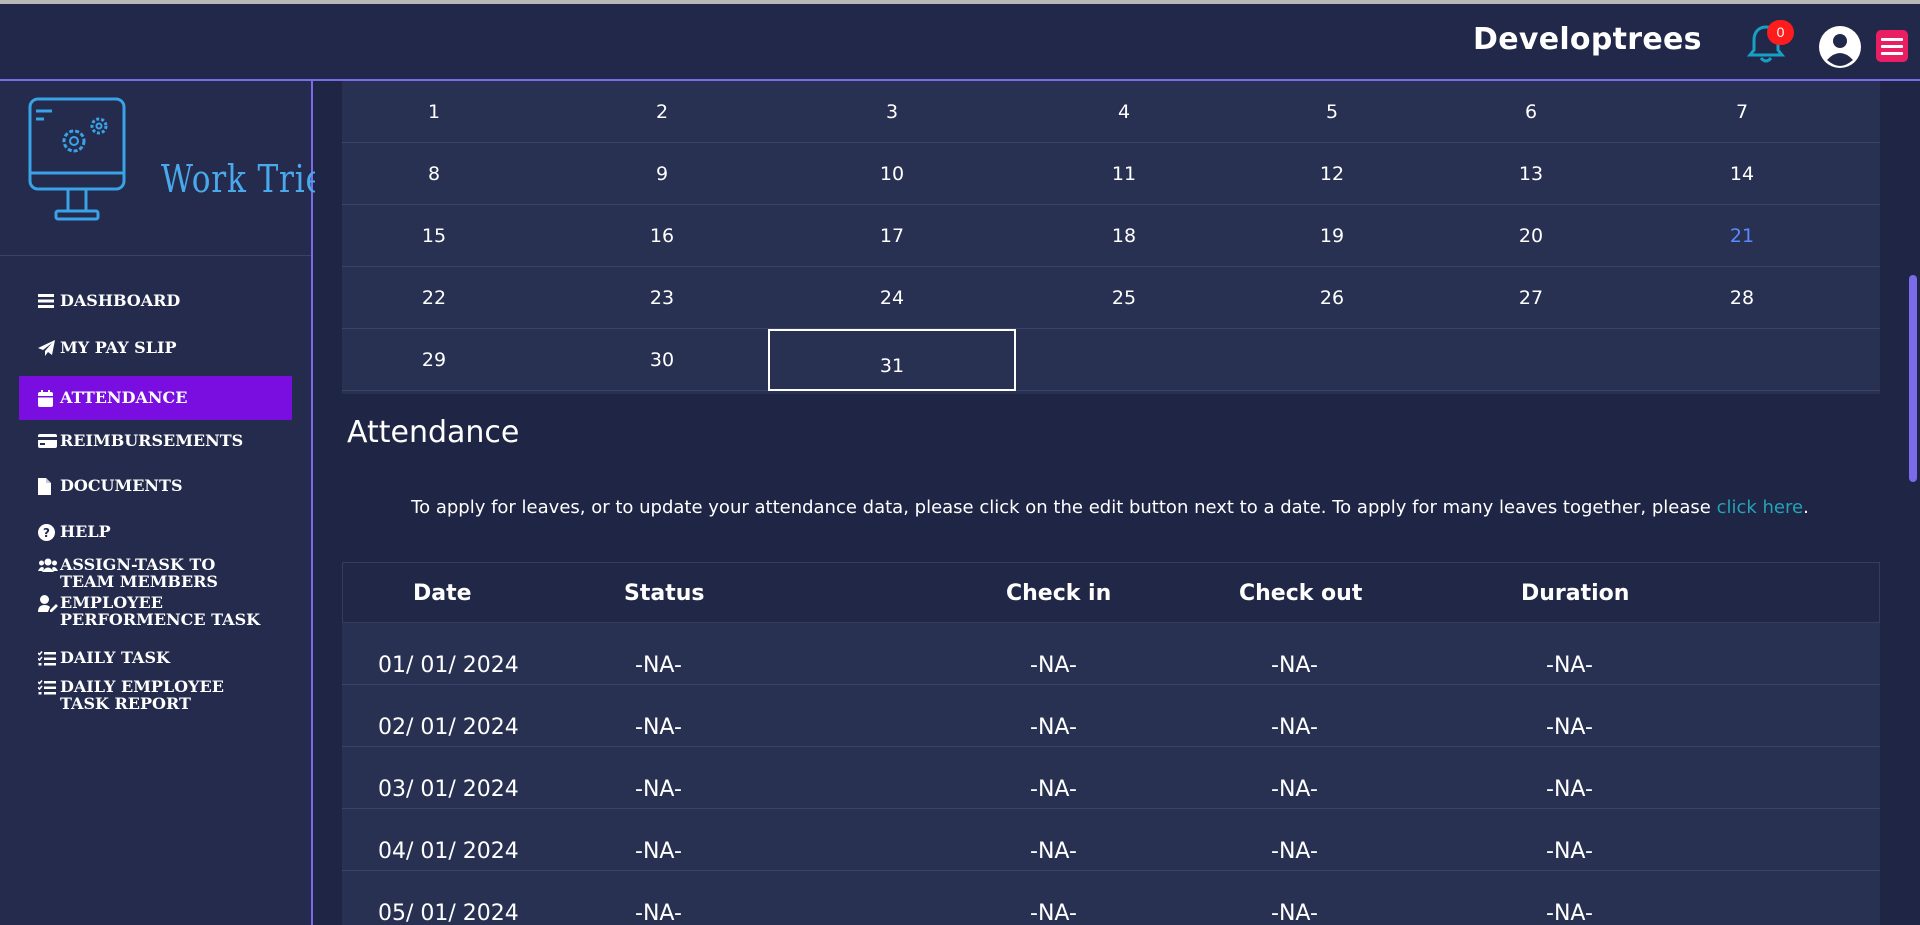 Image resolution: width=1920 pixels, height=925 pixels. What do you see at coordinates (1742, 236) in the screenshot?
I see `calendar-day: 21` at bounding box center [1742, 236].